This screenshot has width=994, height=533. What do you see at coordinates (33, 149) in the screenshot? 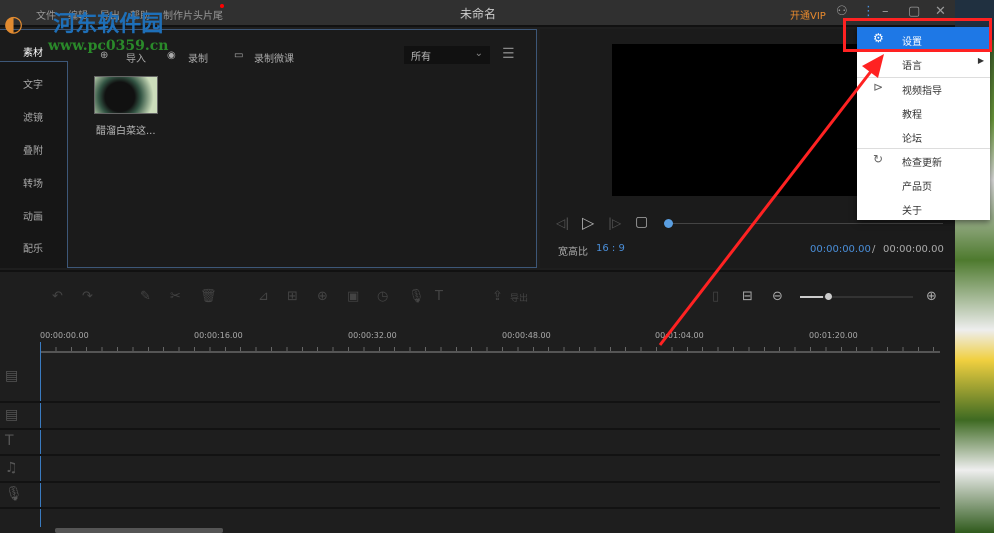
I see `sidebar-item-overlay: 叠附` at bounding box center [33, 149].